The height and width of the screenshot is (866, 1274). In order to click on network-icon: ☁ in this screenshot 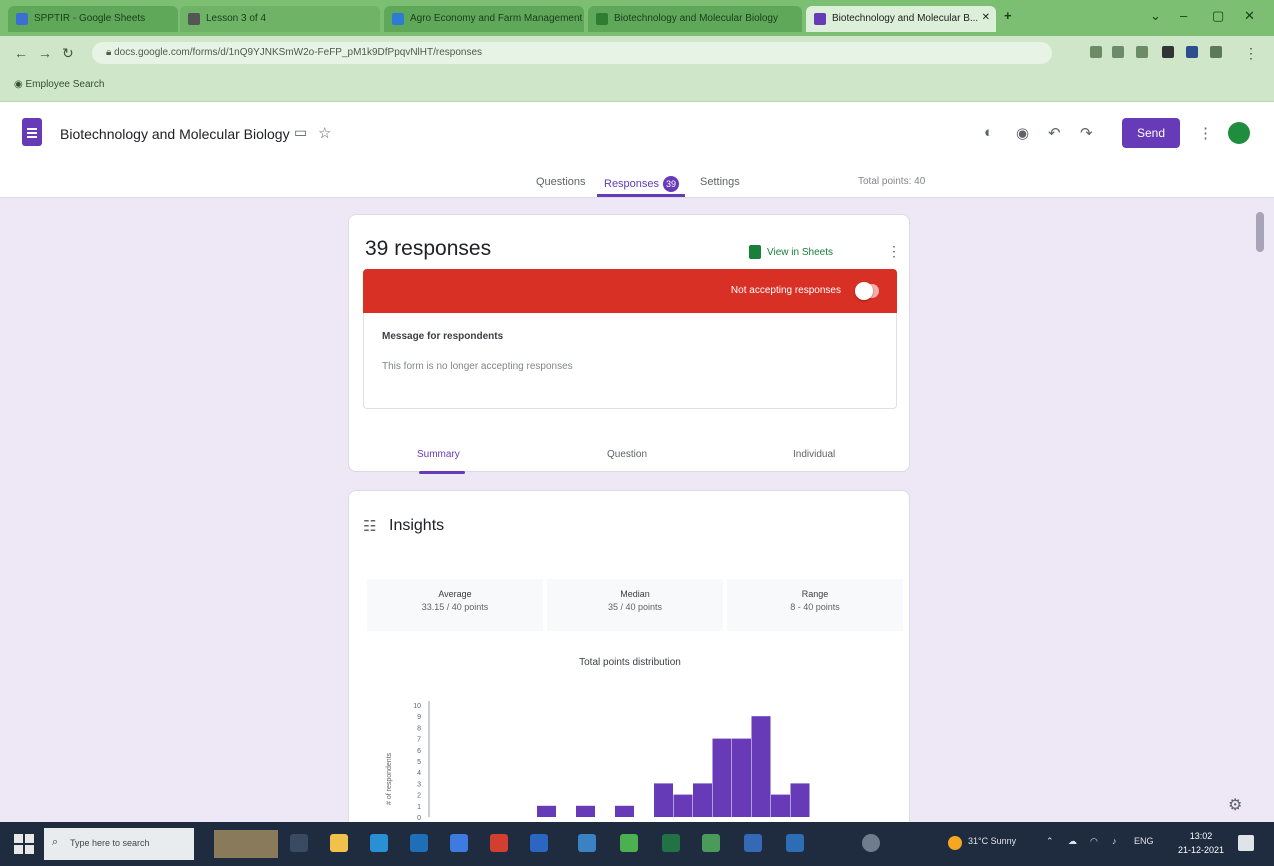, I will do `click(1072, 841)`.